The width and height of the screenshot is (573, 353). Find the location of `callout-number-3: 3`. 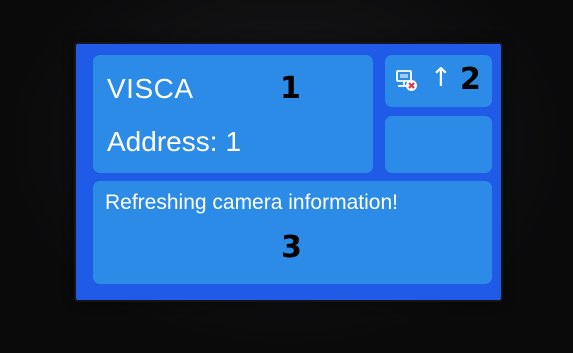

callout-number-3: 3 is located at coordinates (291, 247).